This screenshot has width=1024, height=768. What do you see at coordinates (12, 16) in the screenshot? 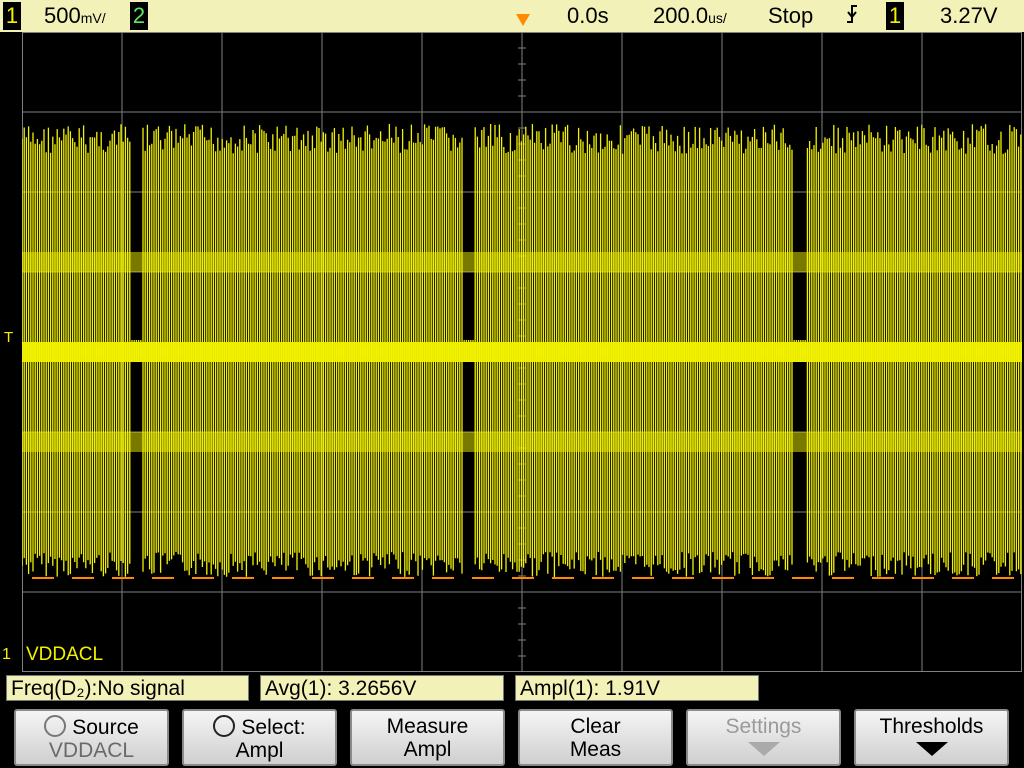
I see `channel-1-indicator: 1` at bounding box center [12, 16].